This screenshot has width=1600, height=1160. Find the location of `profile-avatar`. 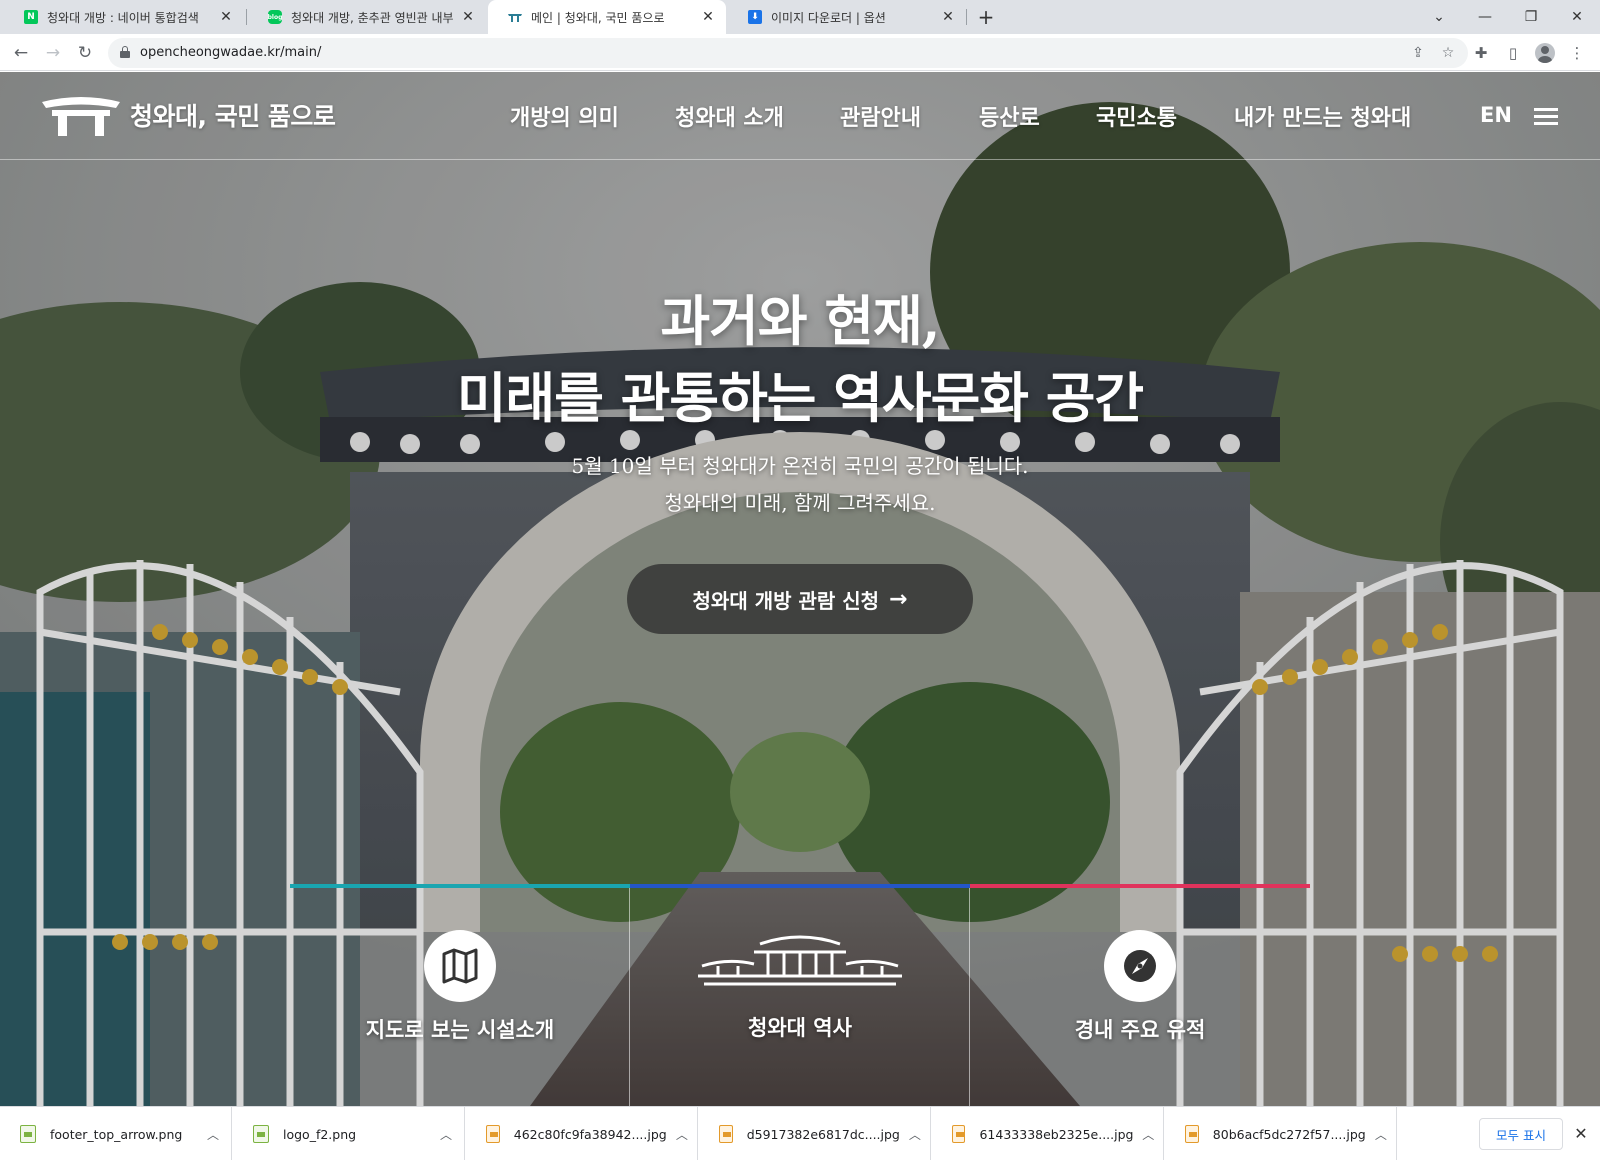

profile-avatar is located at coordinates (1545, 53).